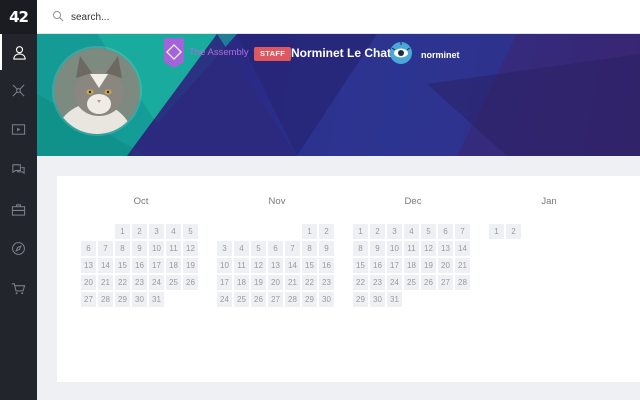 This screenshot has width=640, height=400. Describe the element at coordinates (219, 52) in the screenshot. I see `coalition-name: The Assembly` at that location.